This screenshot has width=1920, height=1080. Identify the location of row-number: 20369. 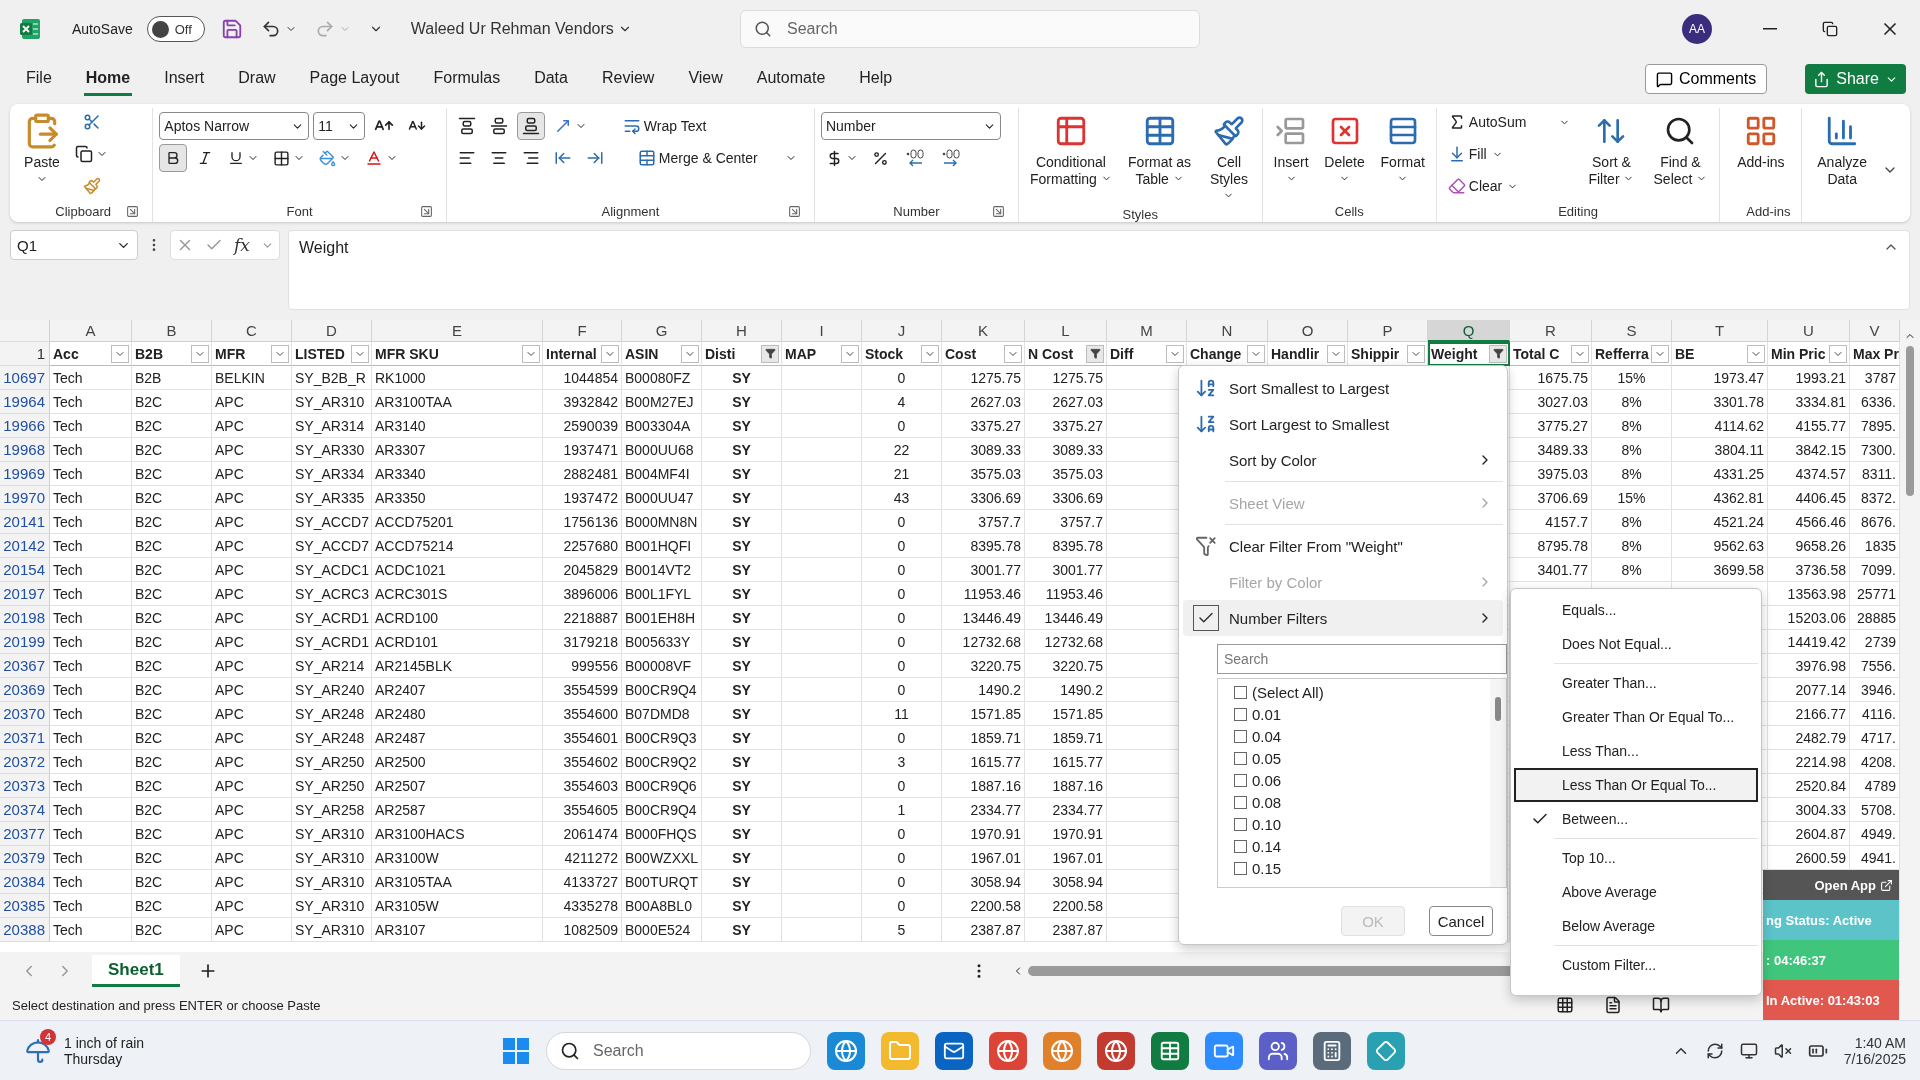
(25, 690).